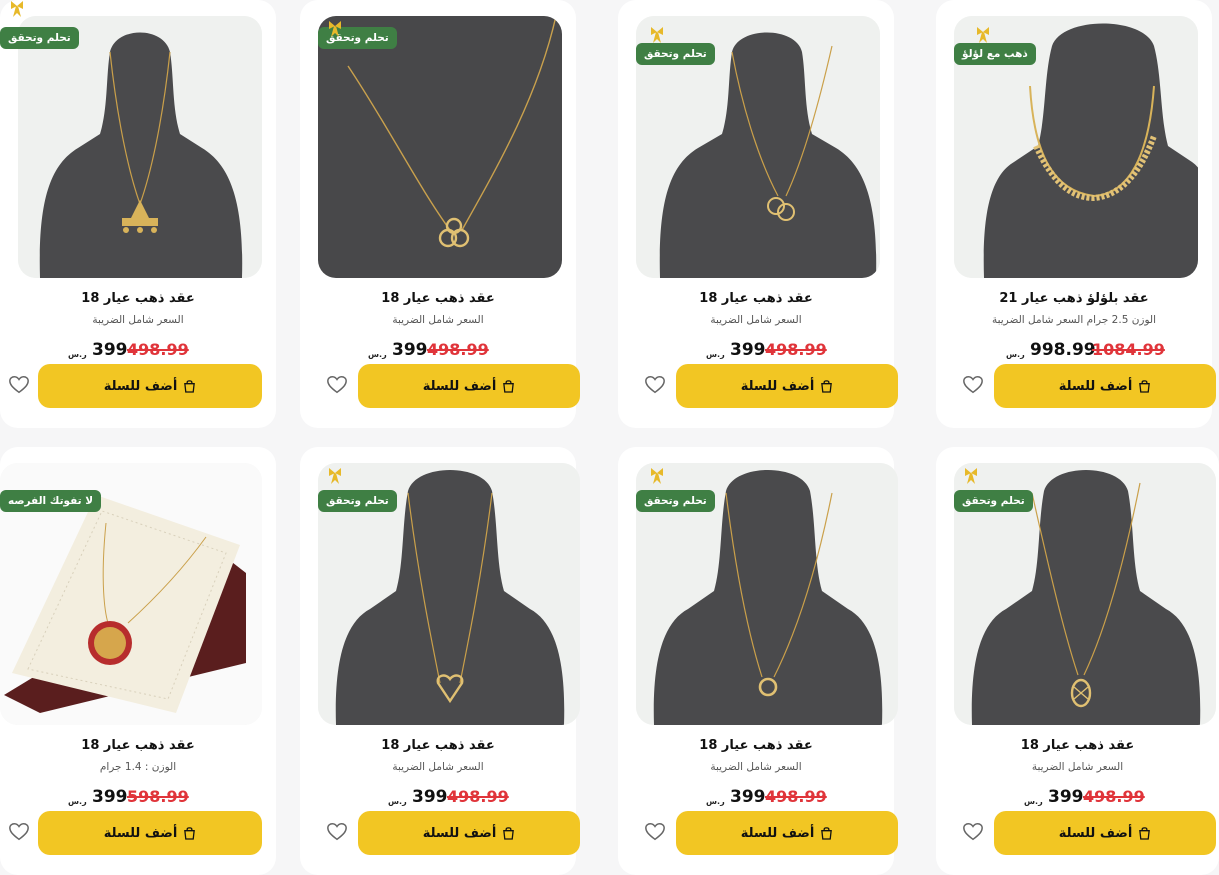  What do you see at coordinates (138, 767) in the screenshot?
I see `product-subtitle: الوزن : 1.4 جرام` at bounding box center [138, 767].